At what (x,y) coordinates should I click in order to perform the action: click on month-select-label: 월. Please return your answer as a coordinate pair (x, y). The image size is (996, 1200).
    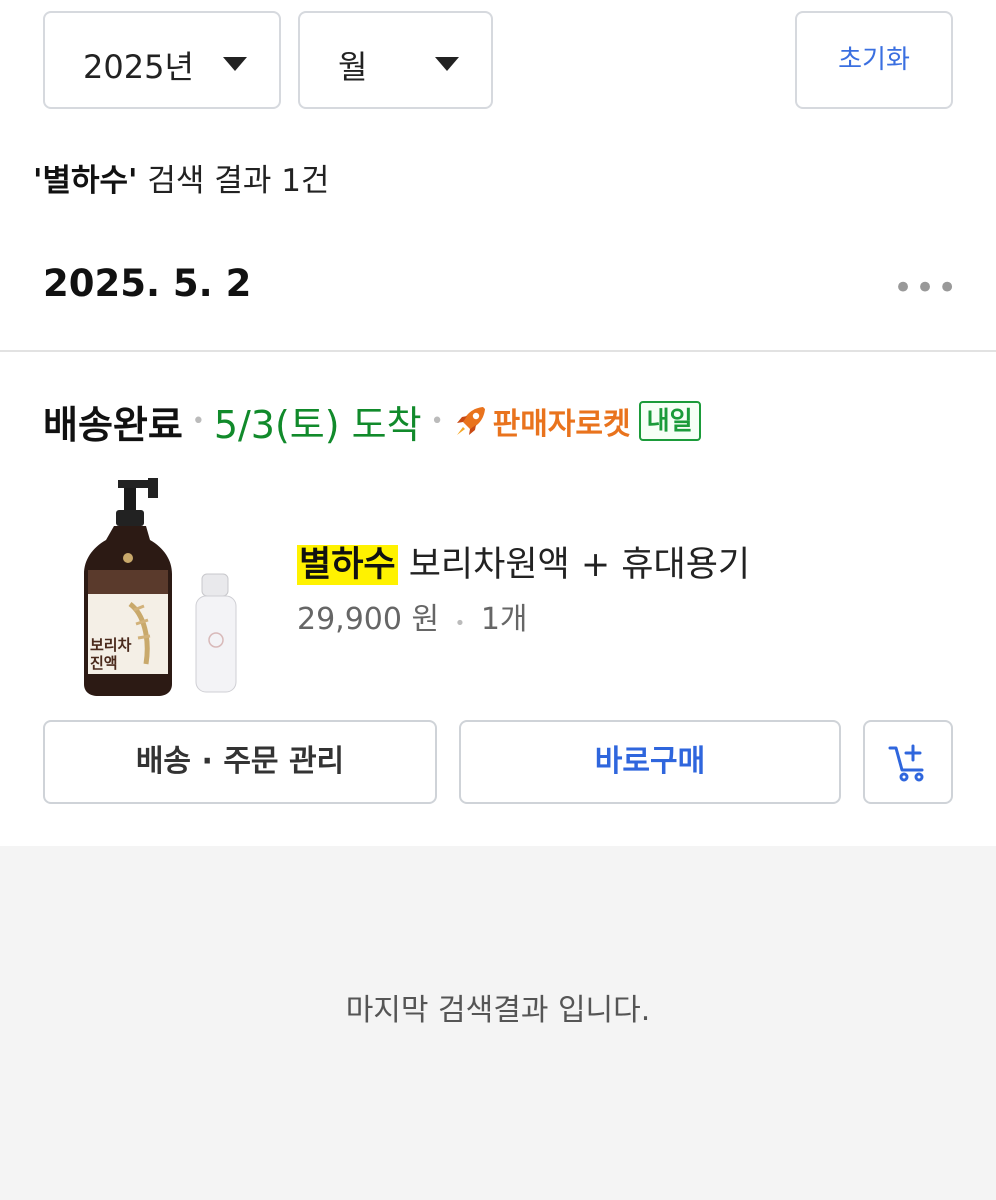
    Looking at the image, I should click on (353, 67).